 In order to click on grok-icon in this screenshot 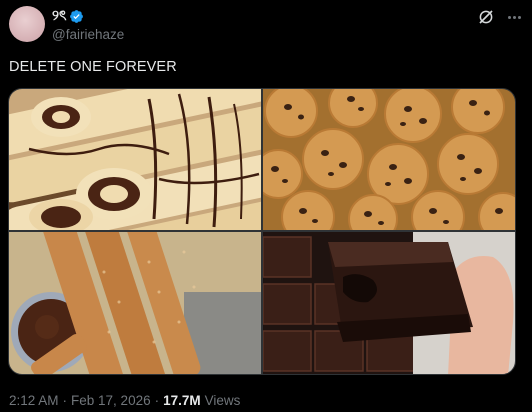, I will do `click(486, 17)`.